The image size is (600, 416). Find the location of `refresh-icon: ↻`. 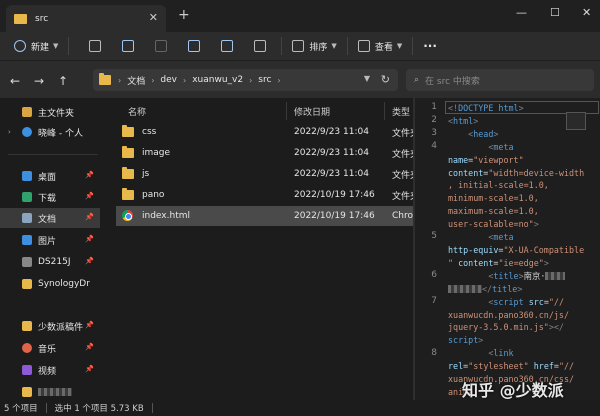

refresh-icon: ↻ is located at coordinates (385, 79).